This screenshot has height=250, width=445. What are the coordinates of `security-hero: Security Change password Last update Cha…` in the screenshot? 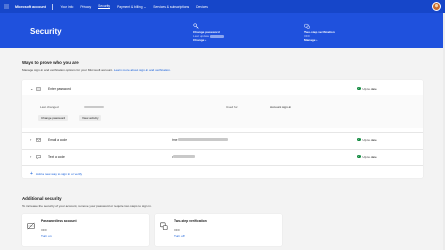 It's located at (222, 30).